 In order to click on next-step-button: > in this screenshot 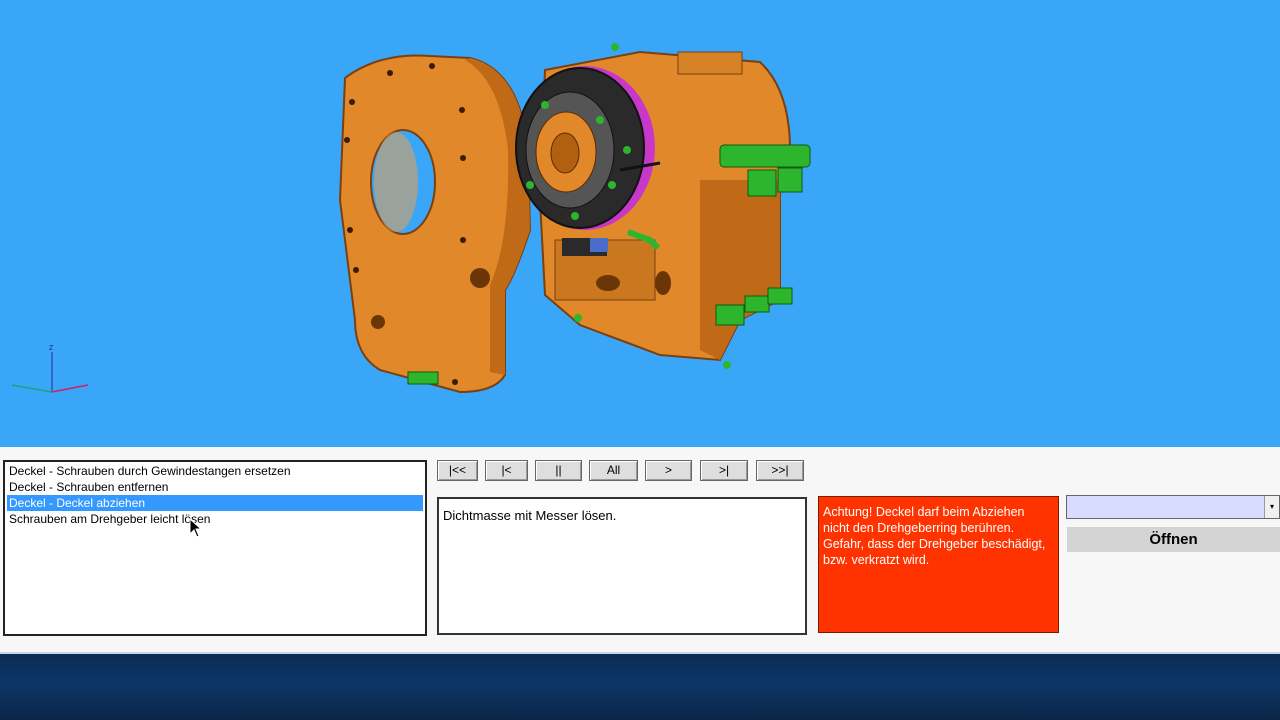, I will do `click(668, 470)`.